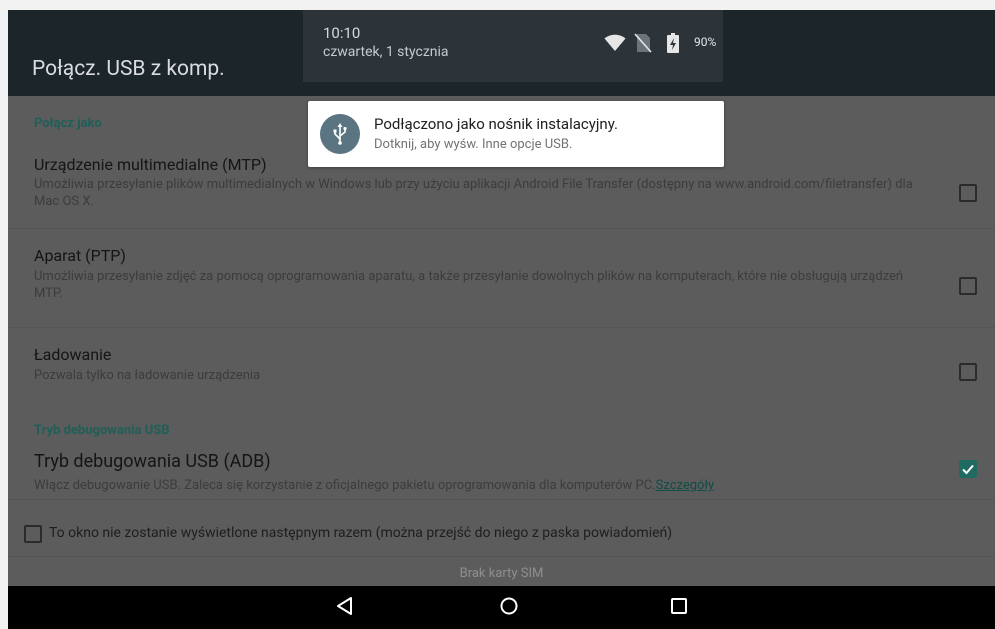 This screenshot has height=629, width=995. I want to click on option-adb-checkbox, so click(968, 469).